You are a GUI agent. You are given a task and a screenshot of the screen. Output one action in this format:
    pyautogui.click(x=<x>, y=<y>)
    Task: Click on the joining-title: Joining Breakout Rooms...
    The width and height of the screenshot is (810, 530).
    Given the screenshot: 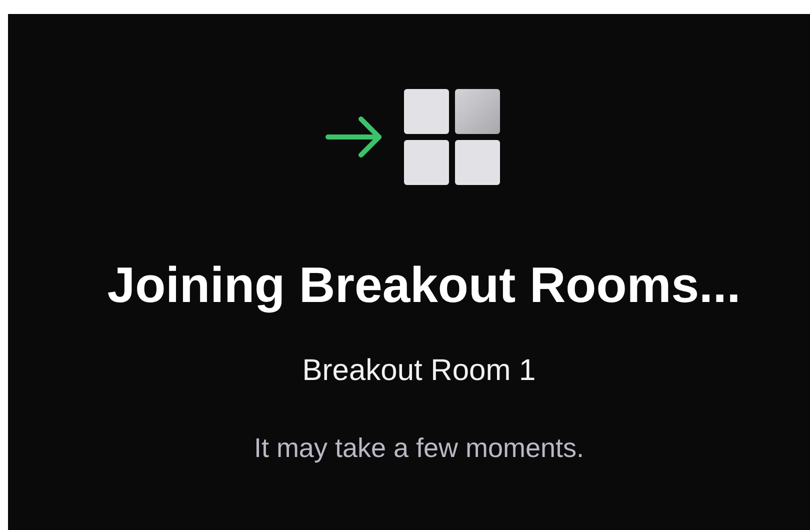 What is the action you would take?
    pyautogui.click(x=423, y=285)
    